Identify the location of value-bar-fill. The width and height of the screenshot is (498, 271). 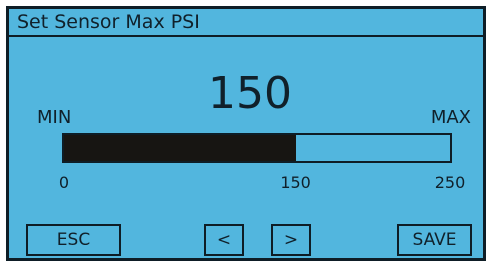
(180, 148).